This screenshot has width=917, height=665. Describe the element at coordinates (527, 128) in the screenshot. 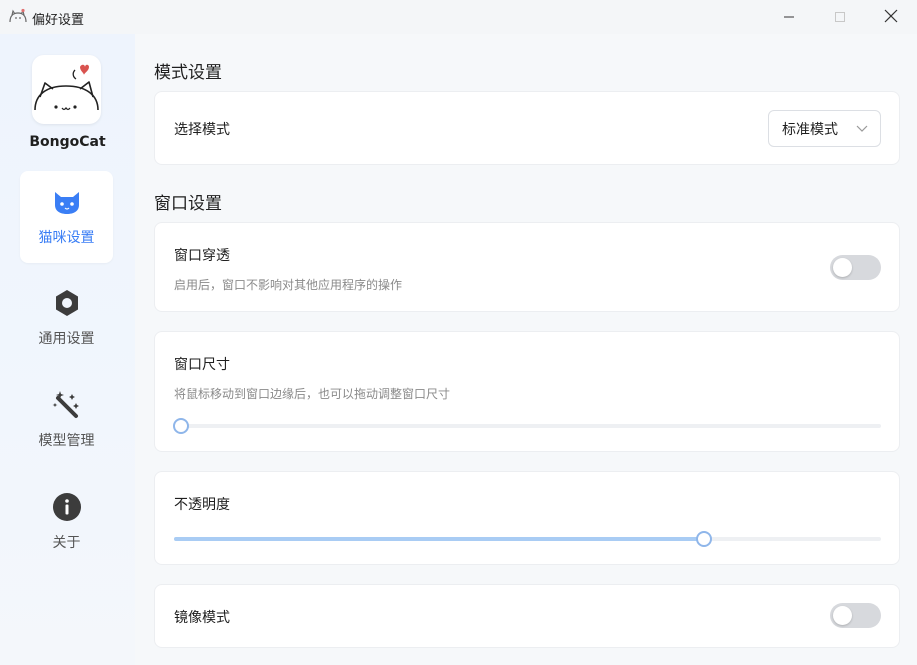

I see `select-mode-card: 选择模式 标准模式` at that location.